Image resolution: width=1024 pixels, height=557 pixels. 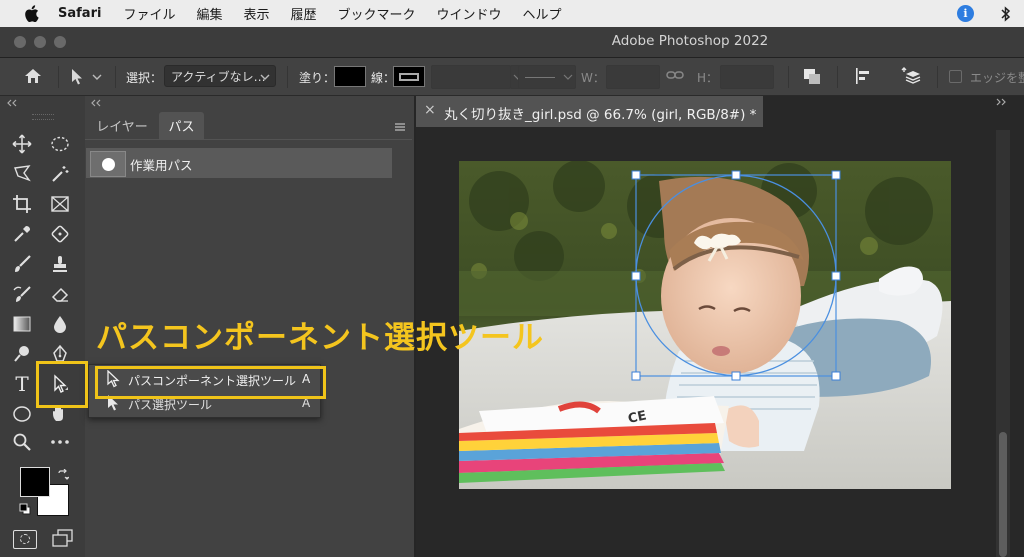 I want to click on clone-stamp-tool-icon, so click(x=60, y=264).